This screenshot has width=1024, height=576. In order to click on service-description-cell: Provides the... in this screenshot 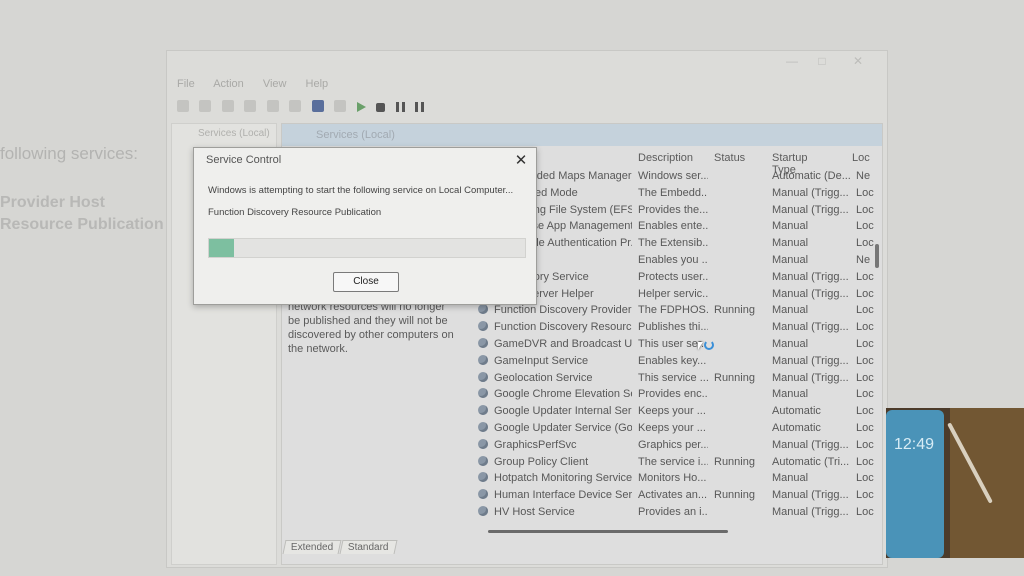, I will do `click(673, 209)`.